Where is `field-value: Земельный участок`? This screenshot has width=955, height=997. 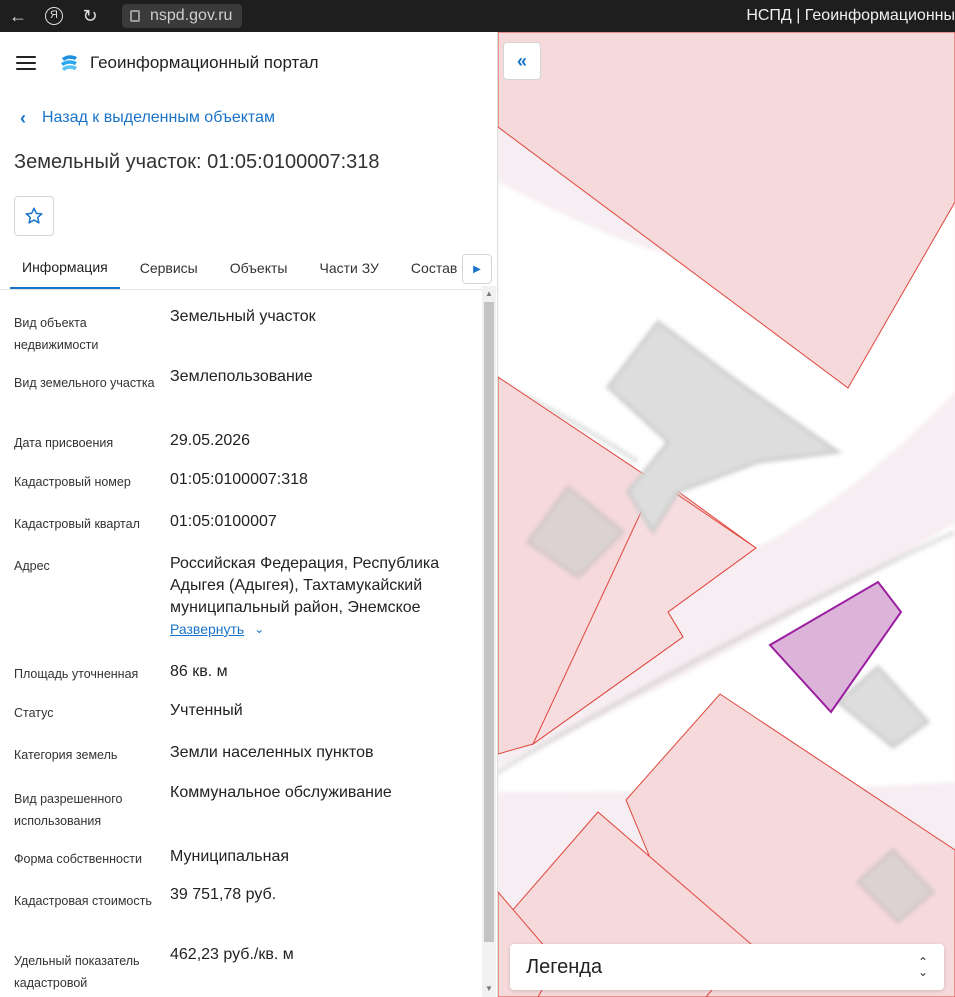 field-value: Земельный участок is located at coordinates (243, 316).